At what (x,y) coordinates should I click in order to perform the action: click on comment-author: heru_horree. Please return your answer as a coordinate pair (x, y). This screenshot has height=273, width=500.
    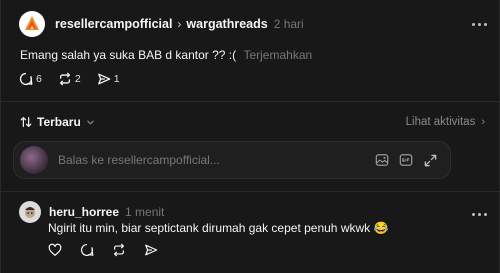
    Looking at the image, I should click on (84, 212).